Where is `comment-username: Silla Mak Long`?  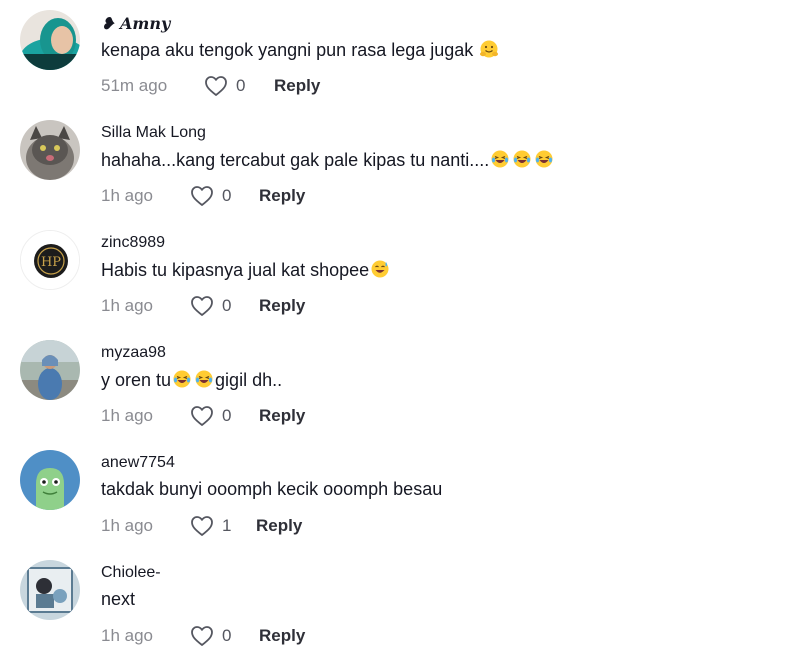
comment-username: Silla Mak Long is located at coordinates (153, 133).